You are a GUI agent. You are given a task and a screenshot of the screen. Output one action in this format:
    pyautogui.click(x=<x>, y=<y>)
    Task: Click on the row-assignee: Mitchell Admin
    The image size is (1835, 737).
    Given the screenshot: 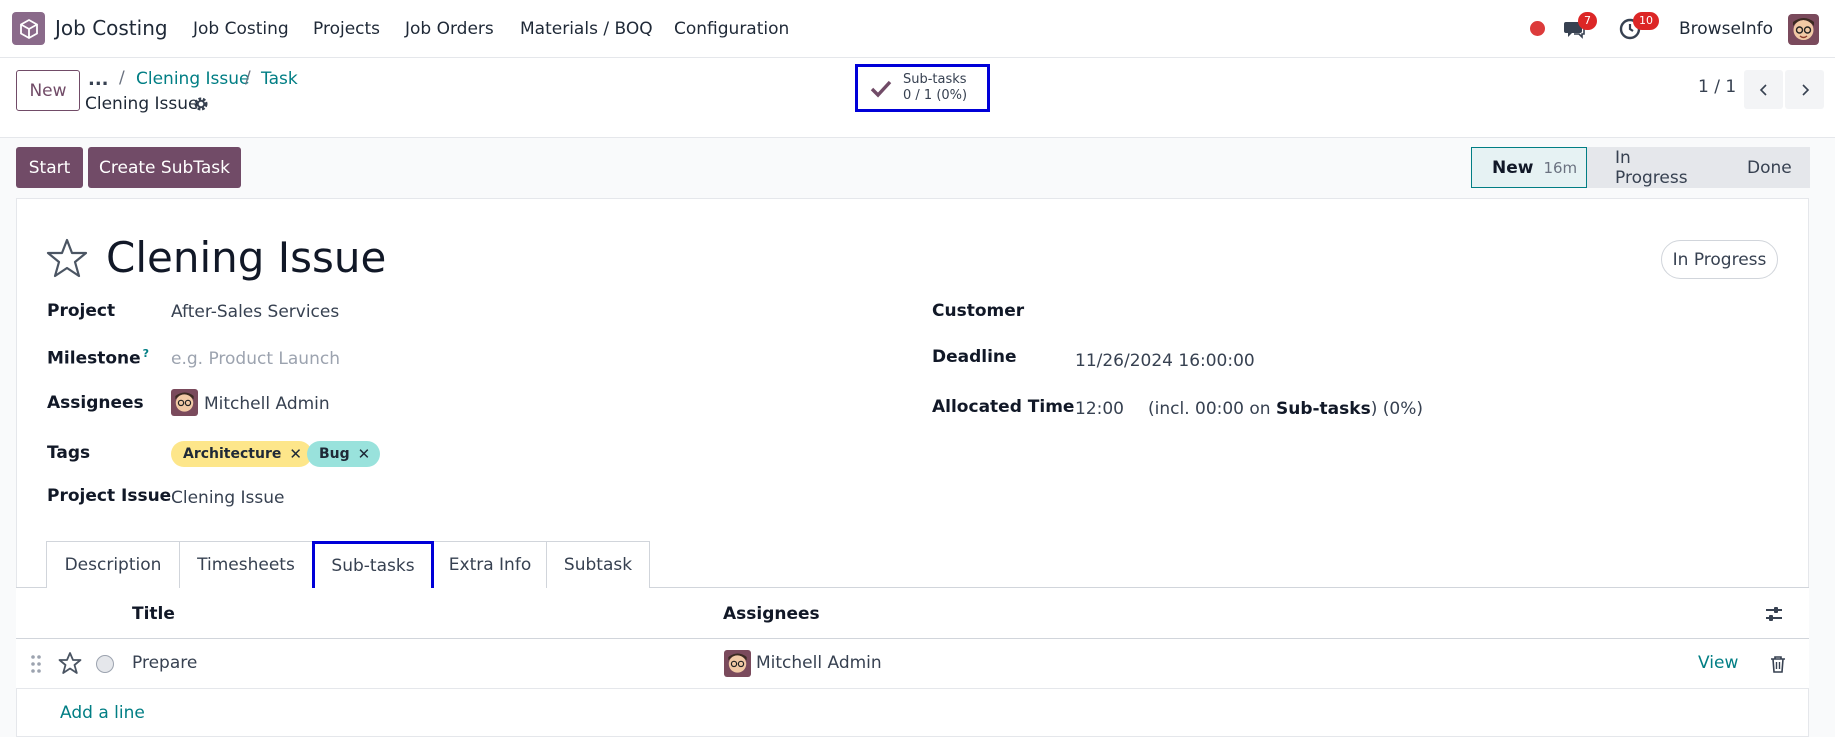 What is the action you would take?
    pyautogui.click(x=819, y=663)
    